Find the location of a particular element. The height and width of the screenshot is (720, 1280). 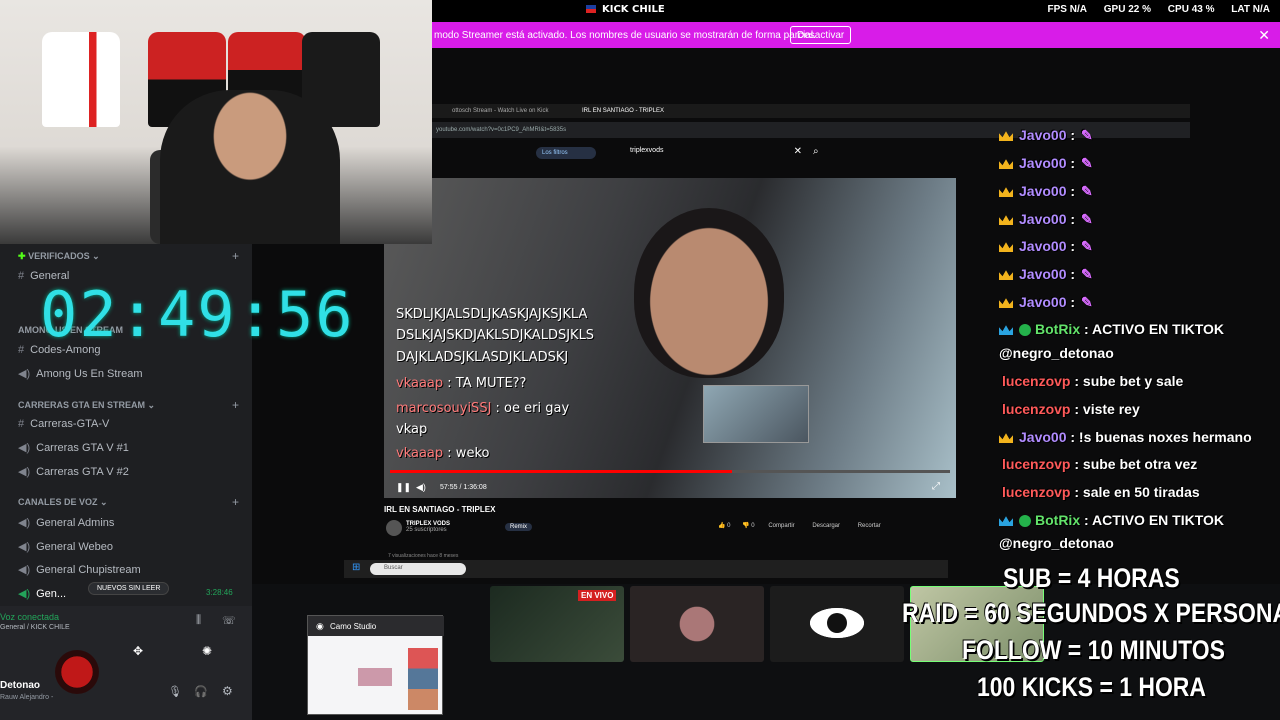

camo-titlebar: ◉ Camo Studio is located at coordinates (376, 626).